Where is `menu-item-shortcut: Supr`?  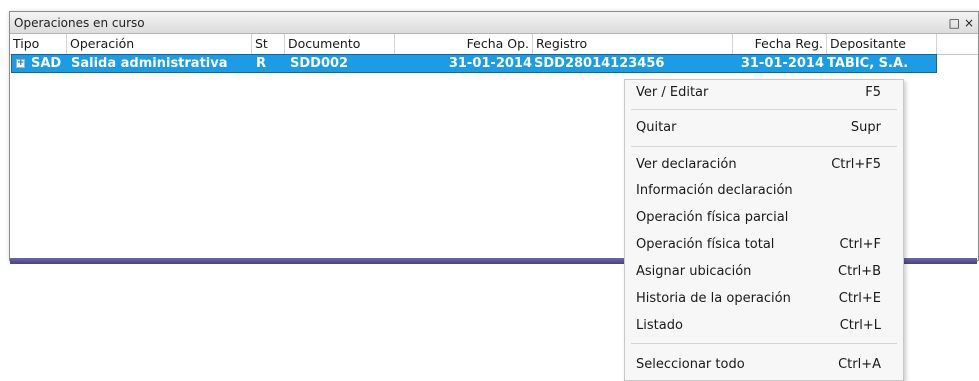
menu-item-shortcut: Supr is located at coordinates (865, 127).